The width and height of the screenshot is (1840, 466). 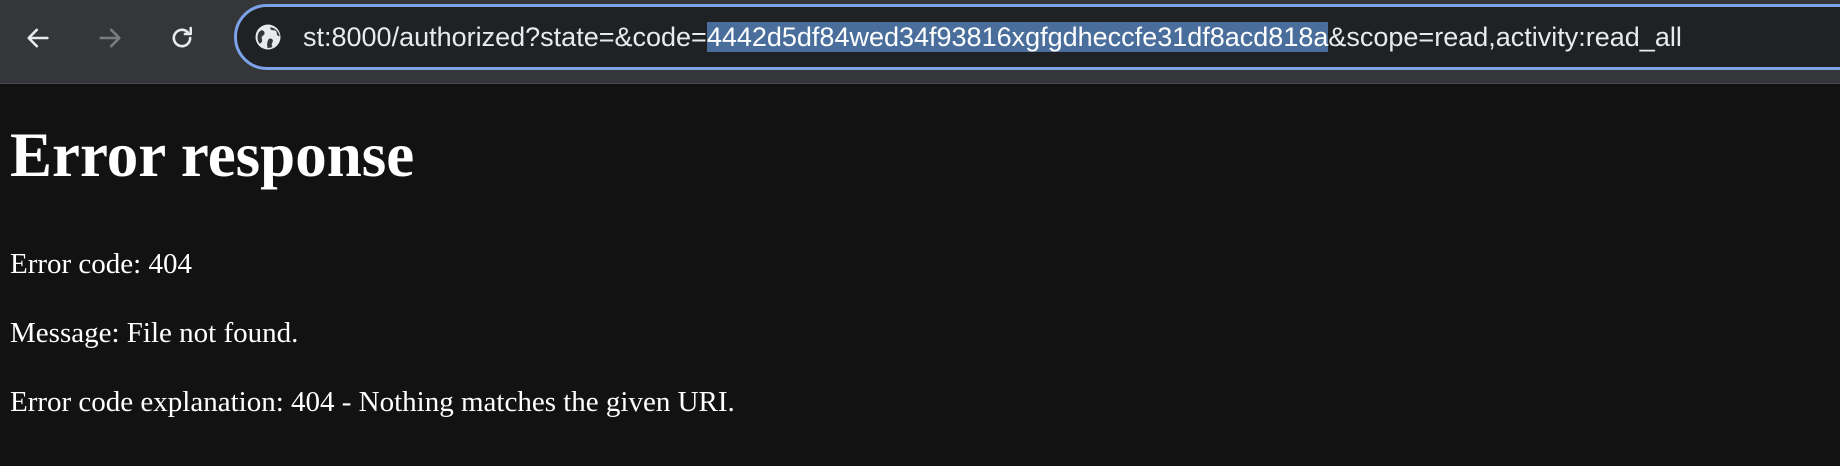 I want to click on url-suffix: &scope=read,activity:read_all, so click(x=1505, y=37).